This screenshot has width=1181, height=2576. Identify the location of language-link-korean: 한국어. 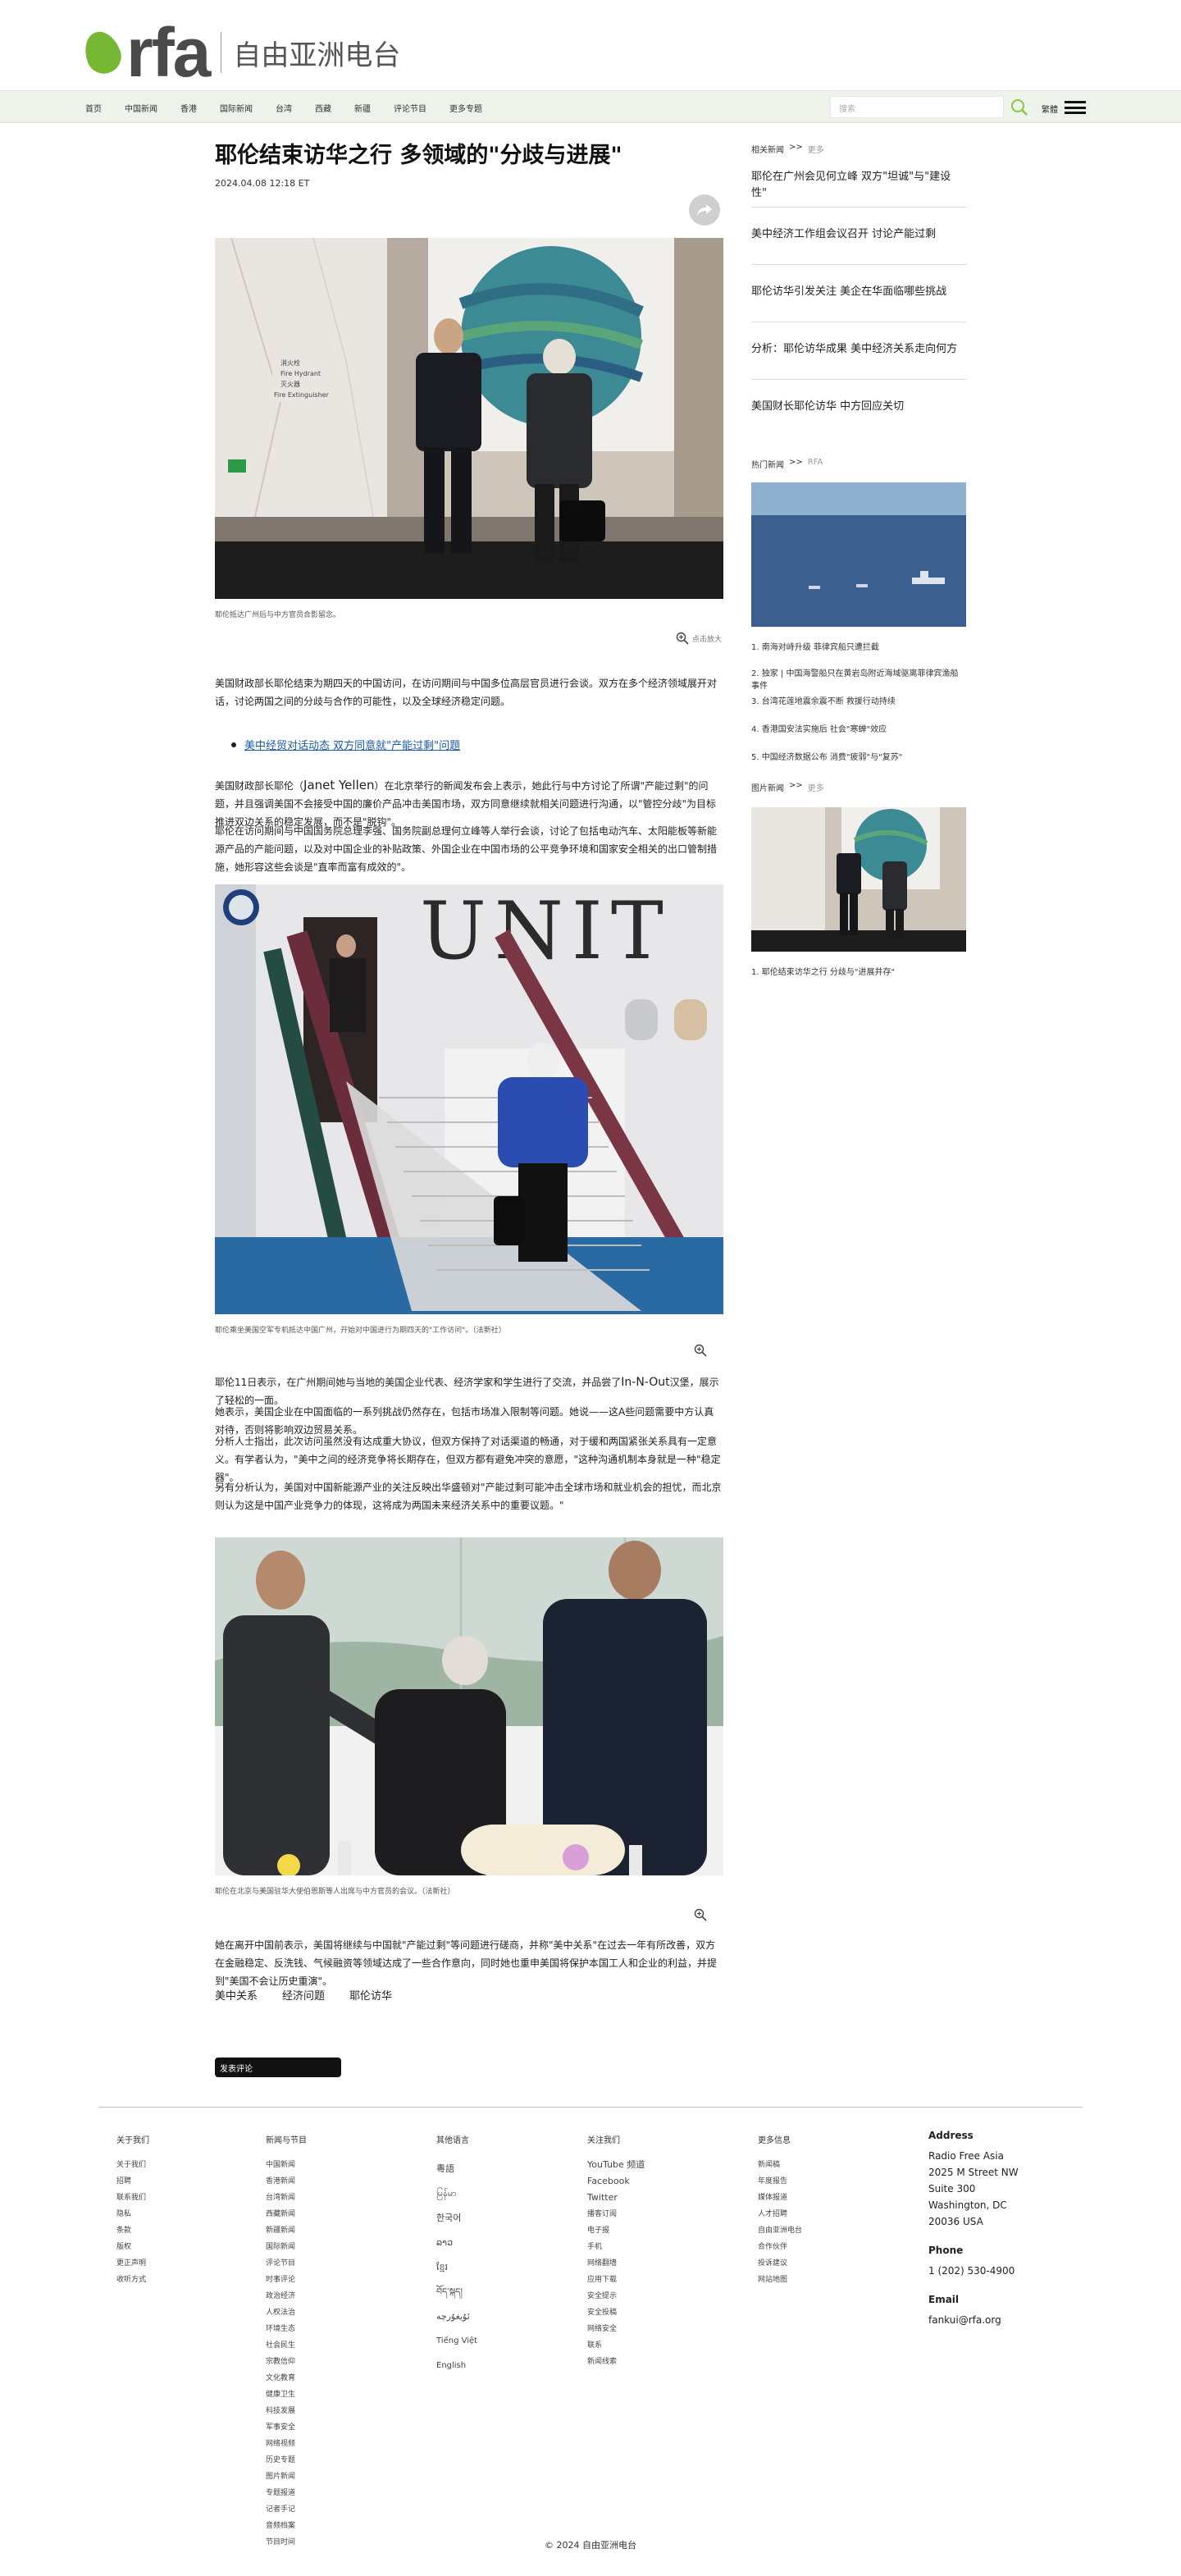
(457, 2218).